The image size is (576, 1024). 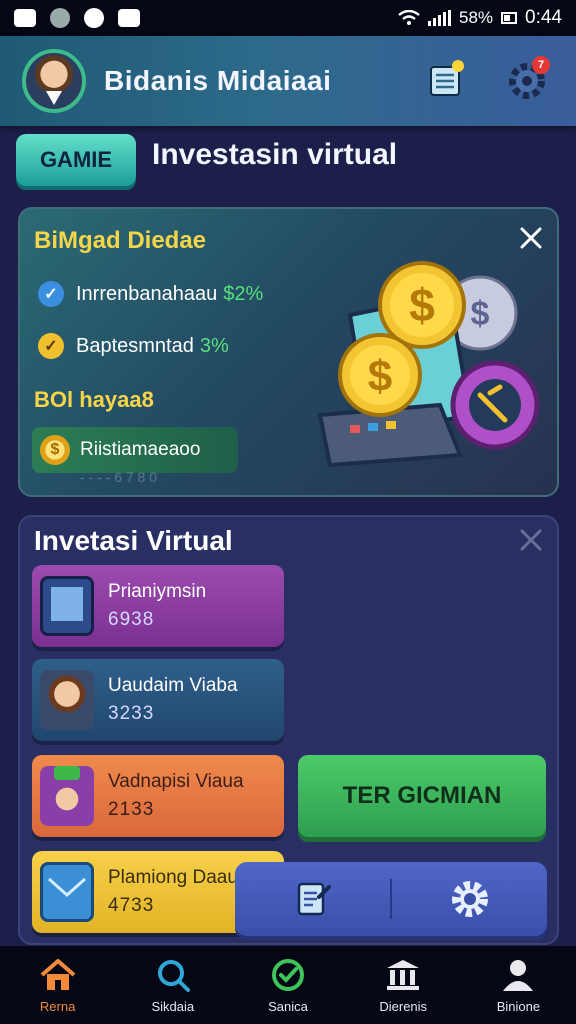 I want to click on promo-line-2: ✓ Baptesmntad 3%, so click(x=133, y=346).